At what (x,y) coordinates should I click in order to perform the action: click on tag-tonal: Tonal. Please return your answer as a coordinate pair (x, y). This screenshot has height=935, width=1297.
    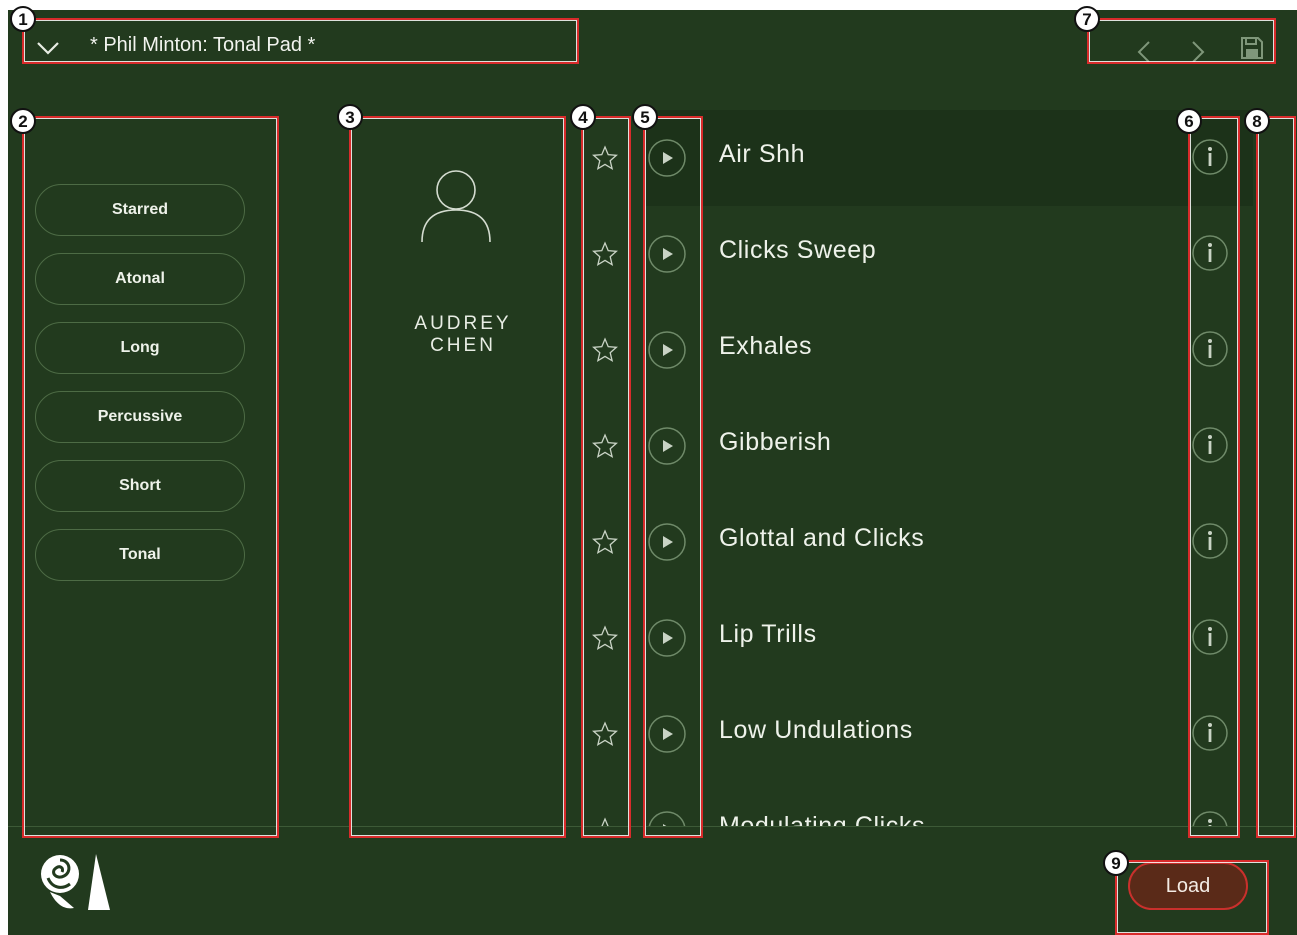
    Looking at the image, I should click on (140, 555).